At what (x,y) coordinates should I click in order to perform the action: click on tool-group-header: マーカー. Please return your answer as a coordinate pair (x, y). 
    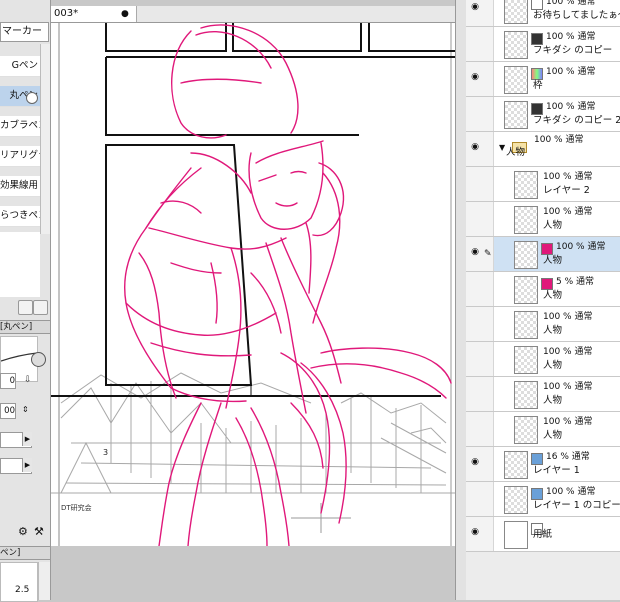
    Looking at the image, I should click on (24, 32).